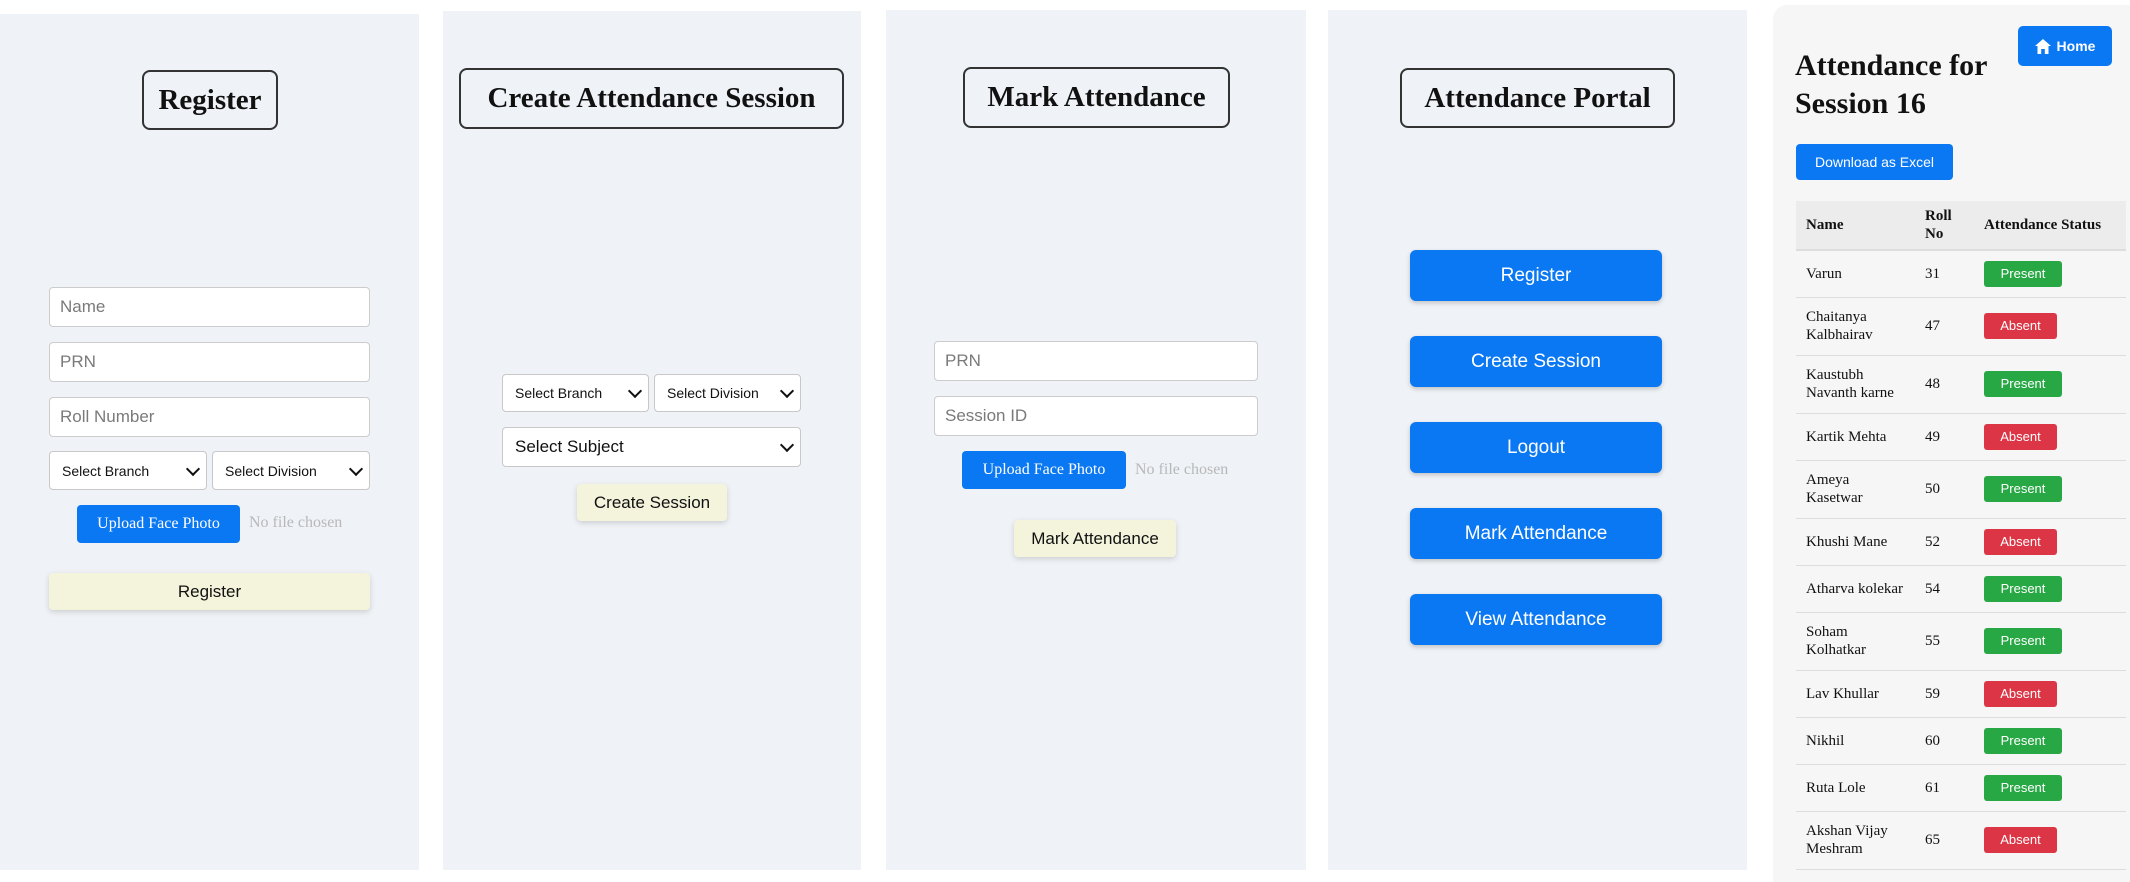 This screenshot has height=882, width=2130. What do you see at coordinates (2076, 46) in the screenshot?
I see `home-button-label: Home` at bounding box center [2076, 46].